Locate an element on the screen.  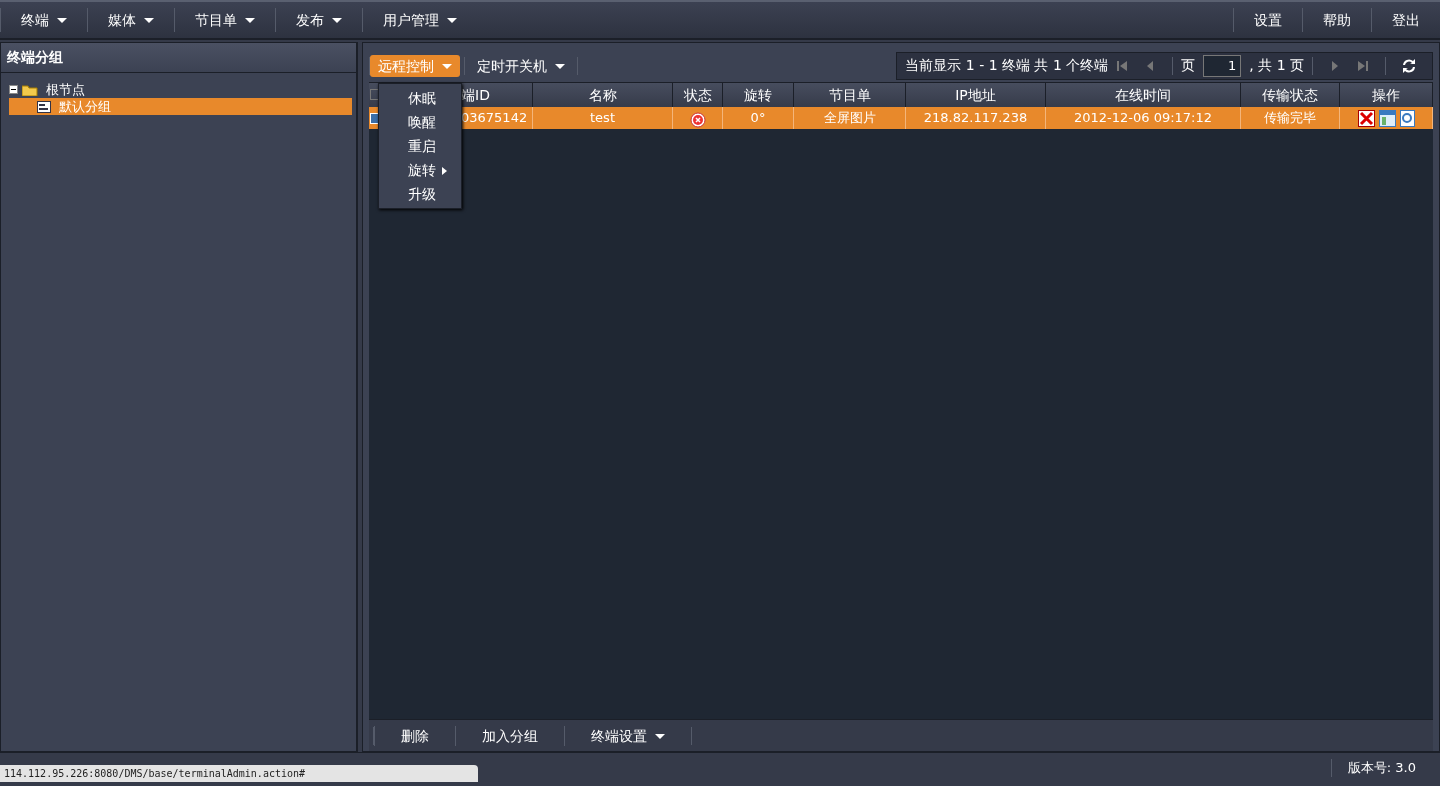
table-cell: 全屏图片 is located at coordinates (850, 118).